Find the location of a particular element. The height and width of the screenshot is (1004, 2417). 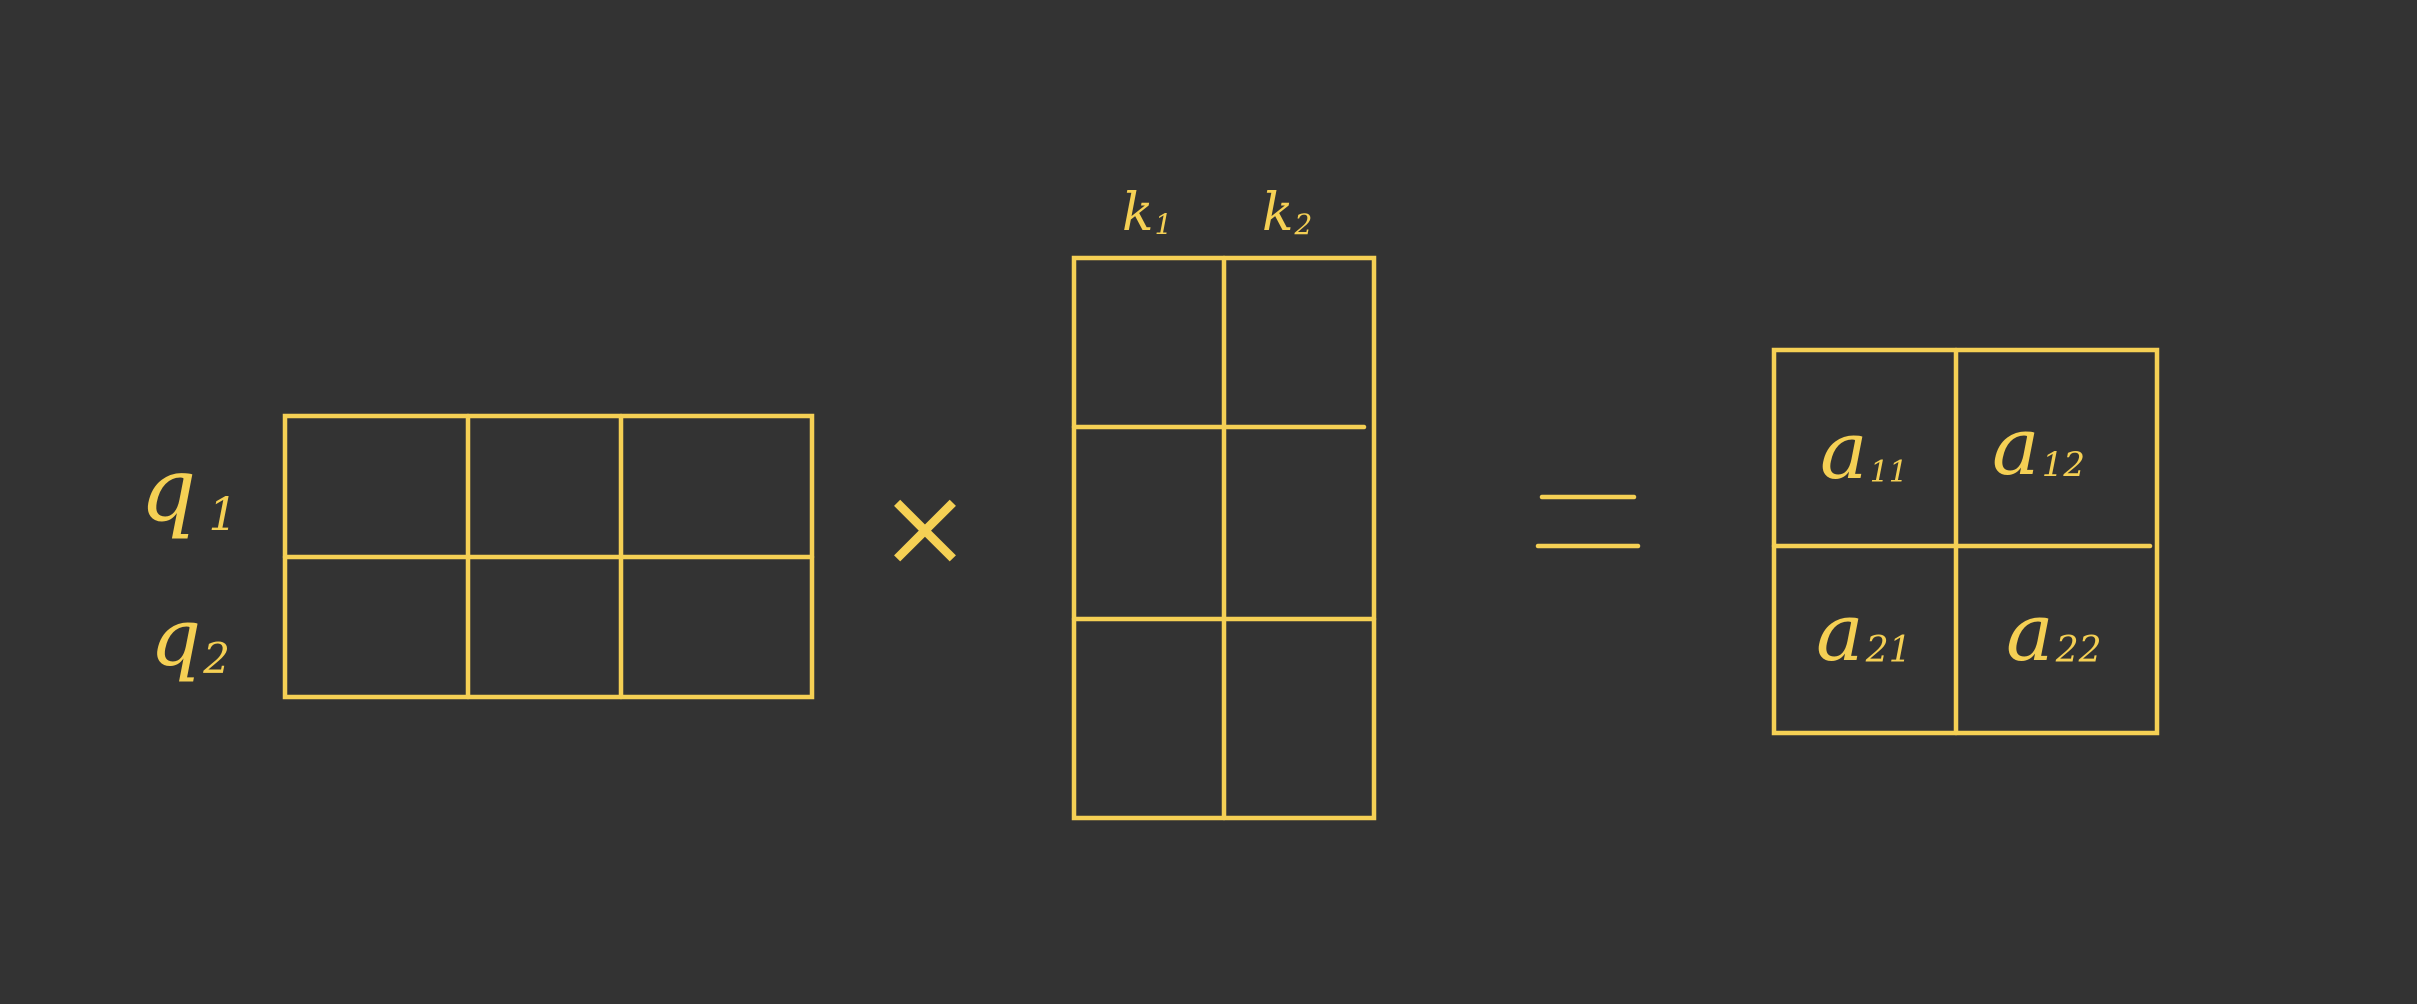

cell-a22: a22 is located at coordinates (2054, 632).